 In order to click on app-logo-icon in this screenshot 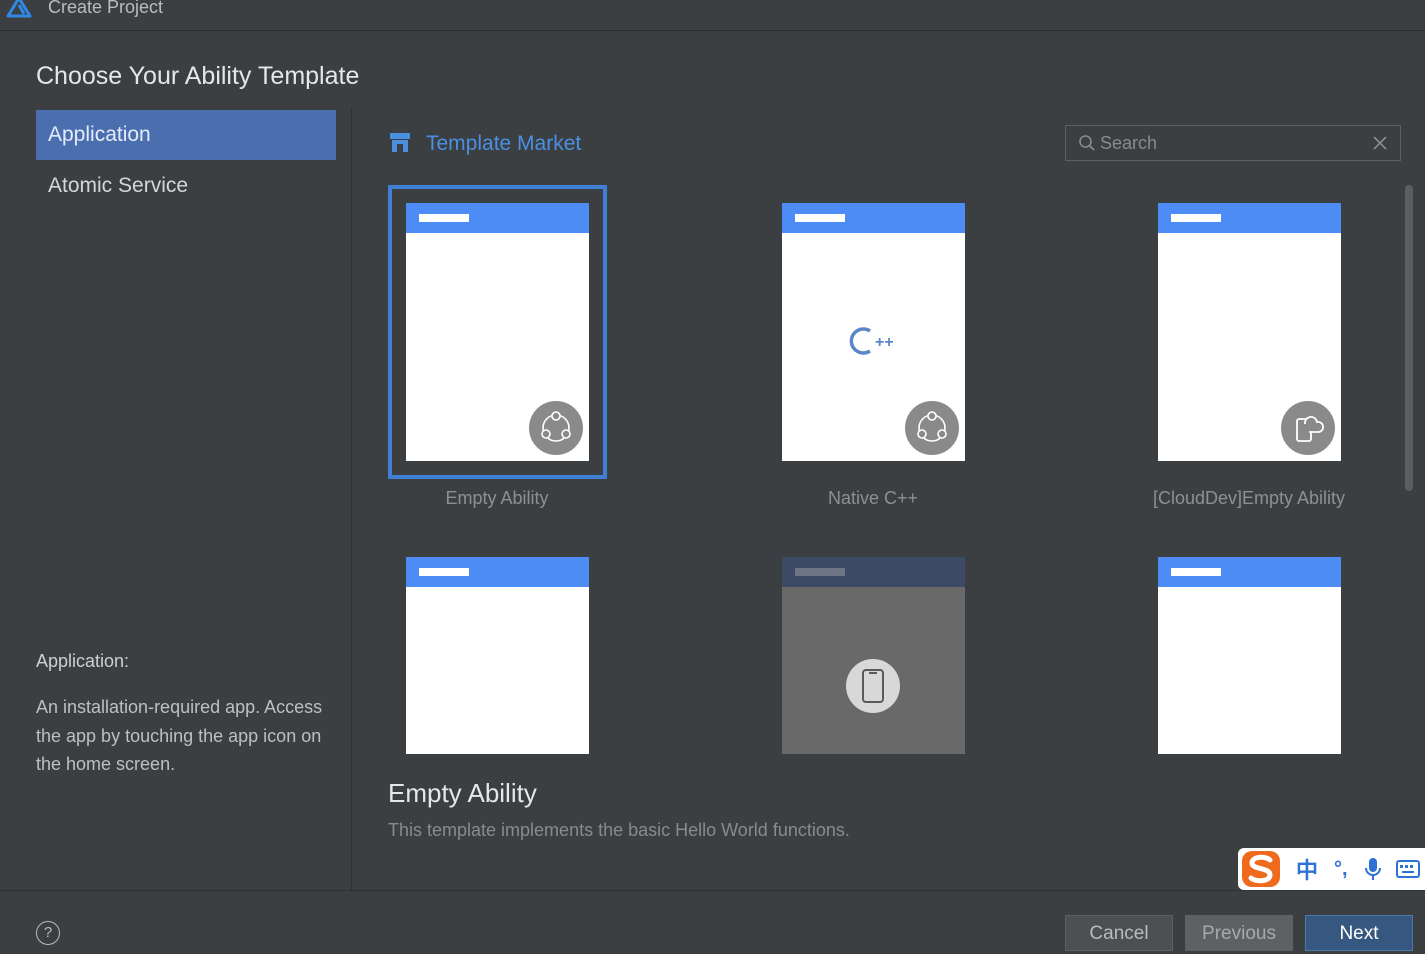, I will do `click(19, 11)`.